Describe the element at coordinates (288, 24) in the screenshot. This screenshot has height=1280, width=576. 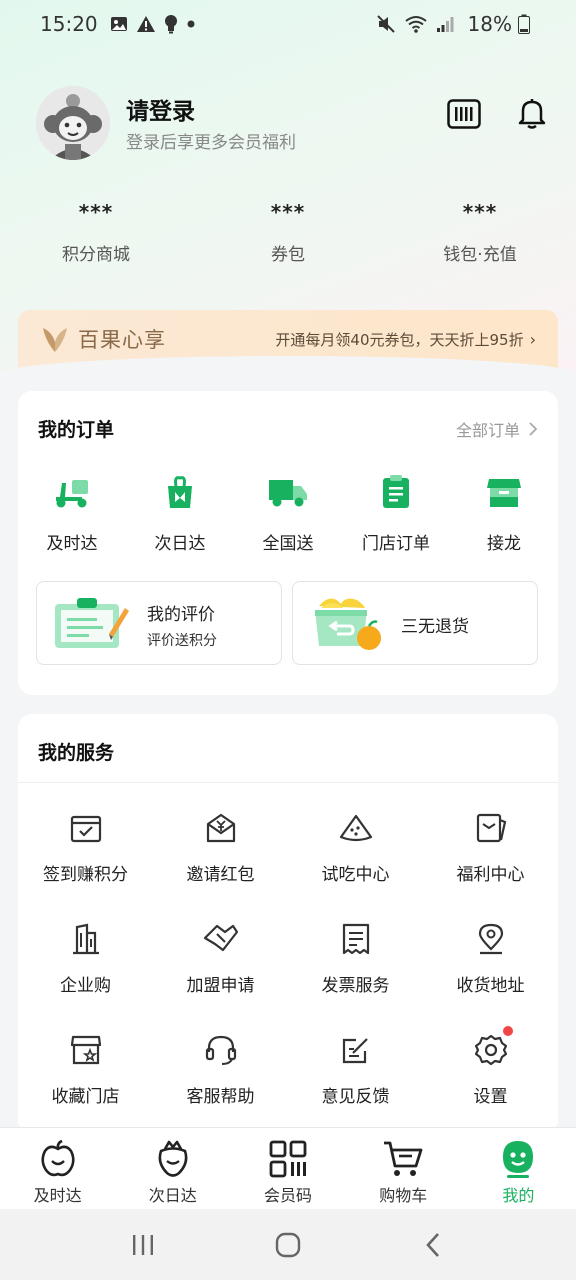
I see `status-bar: 15:20 18%` at that location.